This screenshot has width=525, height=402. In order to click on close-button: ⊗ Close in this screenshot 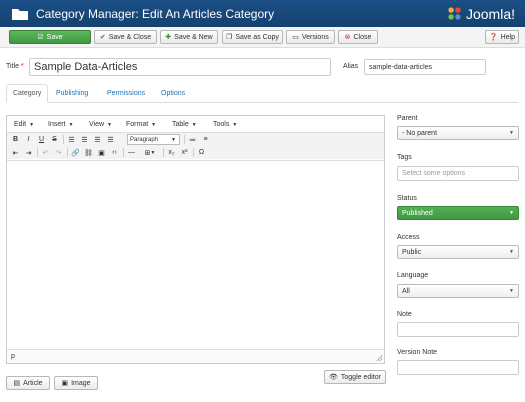, I will do `click(358, 37)`.